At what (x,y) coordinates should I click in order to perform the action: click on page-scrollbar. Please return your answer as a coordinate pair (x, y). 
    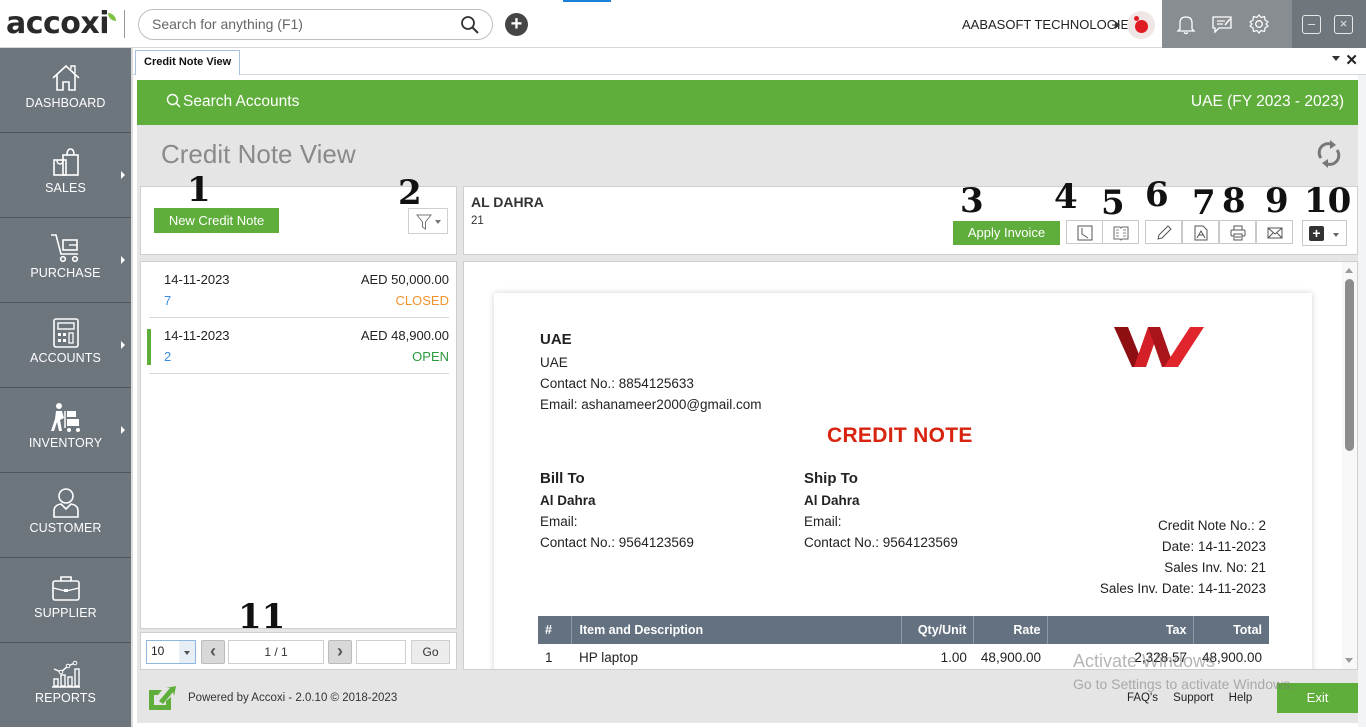
    Looking at the image, I should click on (1362, 401).